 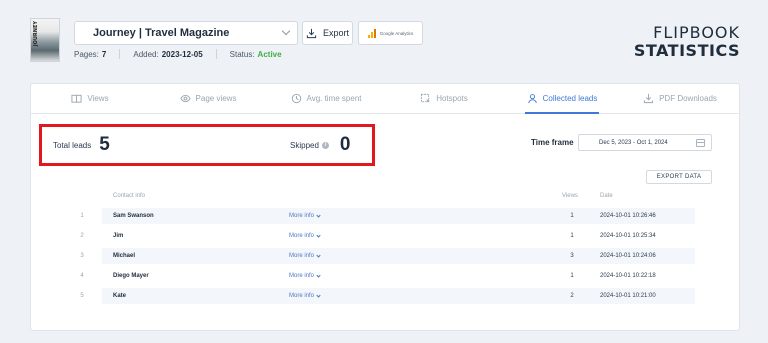 I want to click on total-leads-stat: Total leads 5, so click(x=81, y=145).